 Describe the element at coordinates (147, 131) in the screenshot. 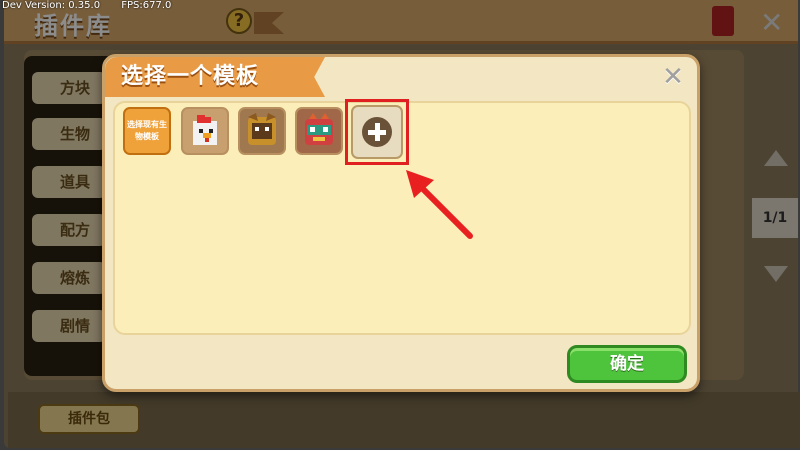

I see `select-existing-template-button: 选择现有生物模板` at that location.